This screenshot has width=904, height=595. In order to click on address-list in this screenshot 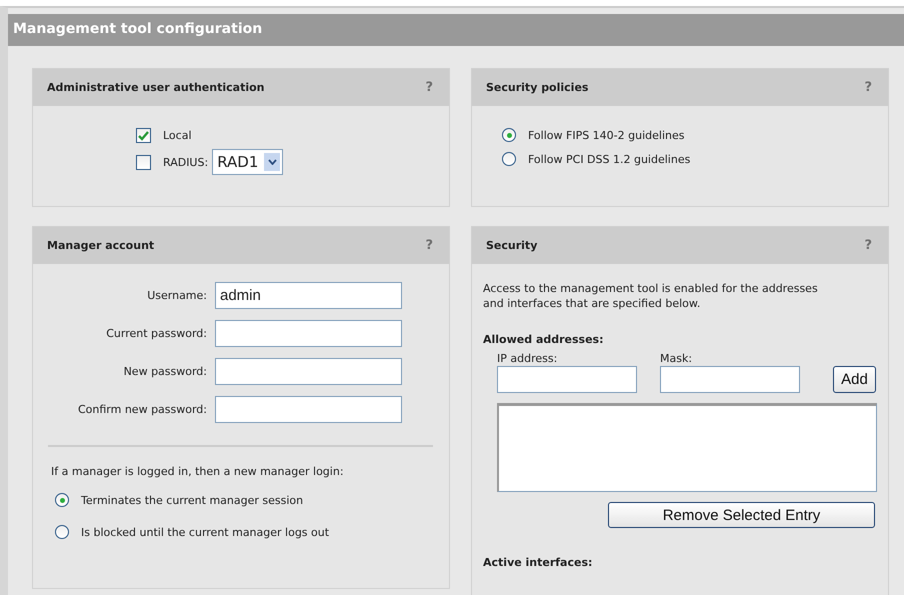, I will do `click(687, 447)`.